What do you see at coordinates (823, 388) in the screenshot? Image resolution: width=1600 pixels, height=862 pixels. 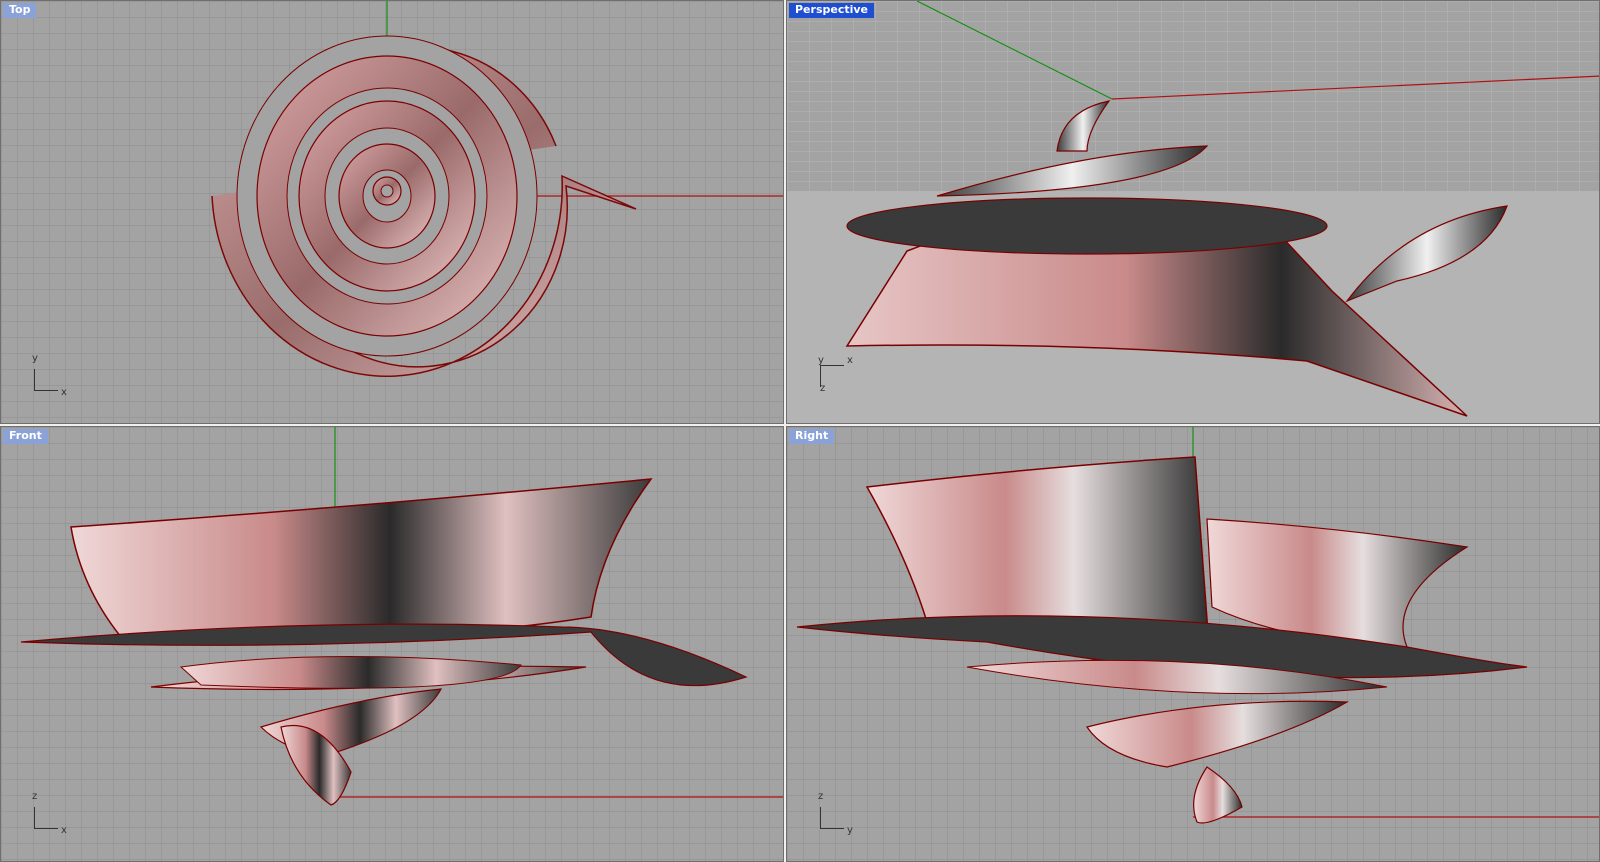 I see `axis-label-depth: z` at bounding box center [823, 388].